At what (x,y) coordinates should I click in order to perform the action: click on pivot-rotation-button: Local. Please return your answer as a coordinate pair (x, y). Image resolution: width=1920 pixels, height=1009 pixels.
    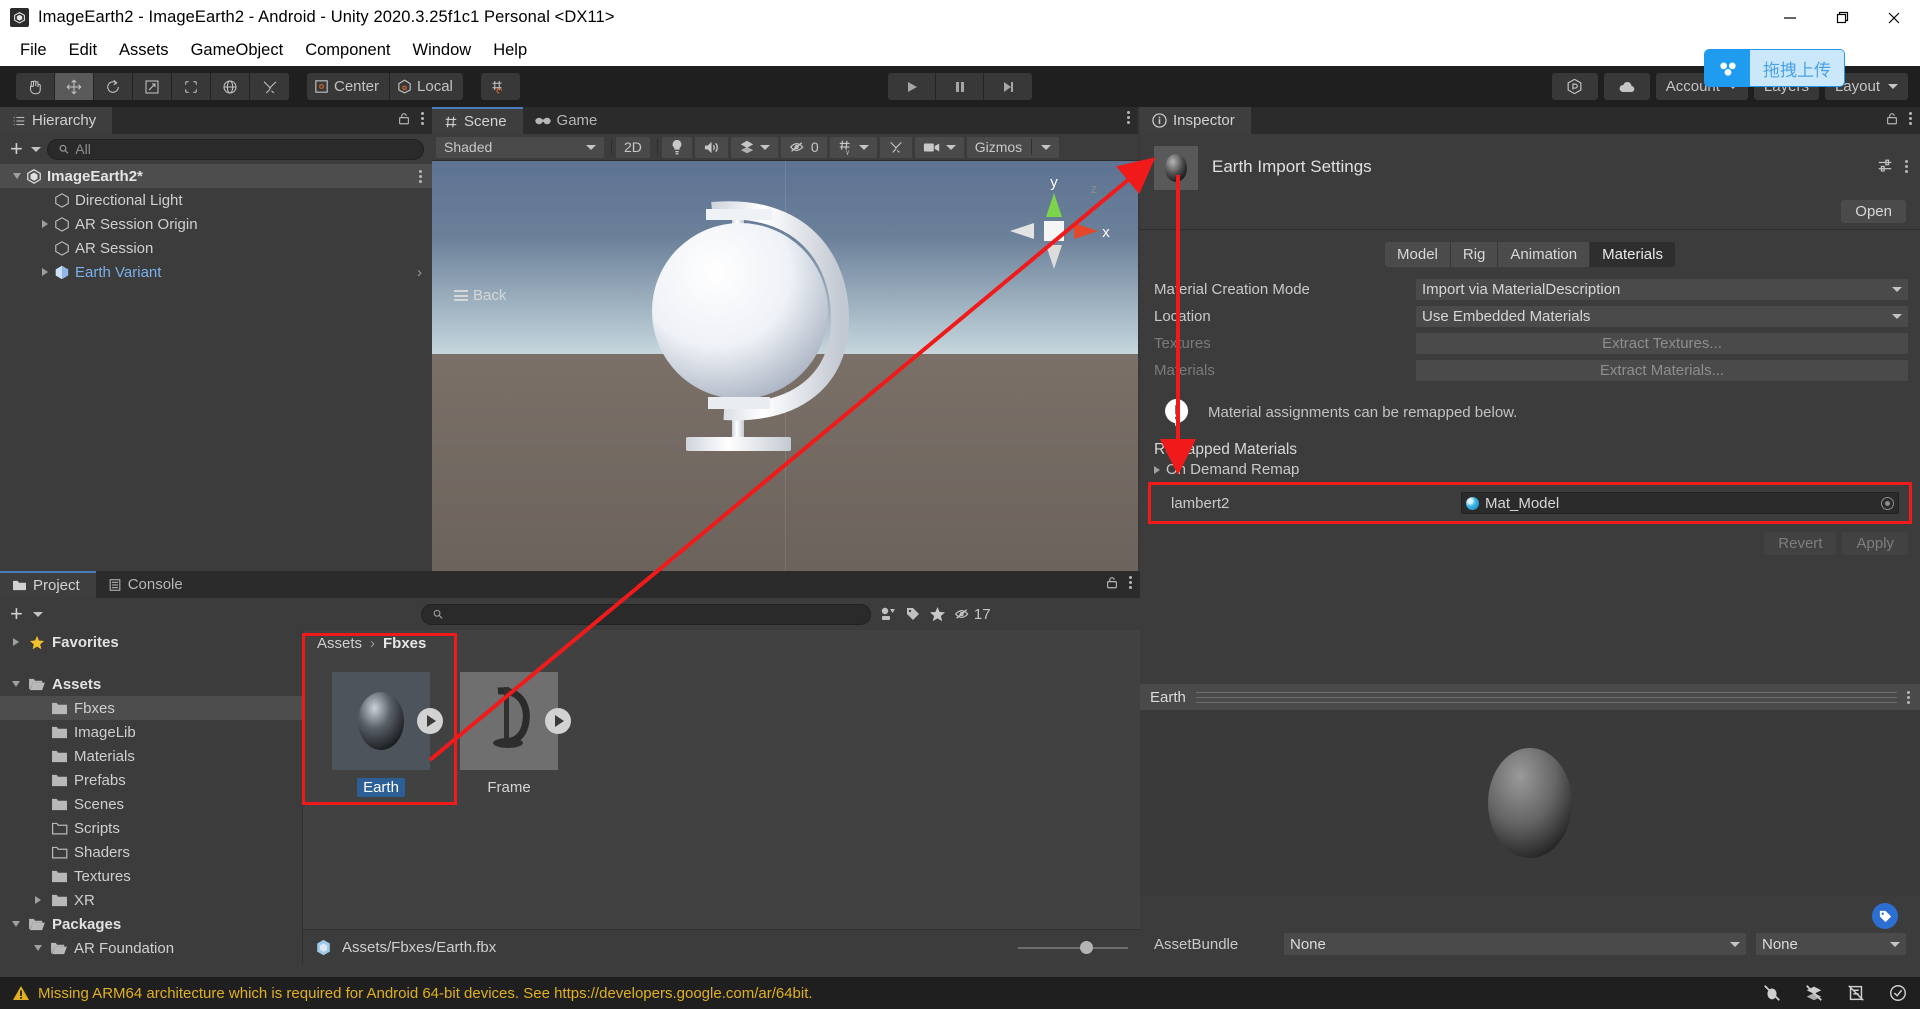
    Looking at the image, I should click on (426, 86).